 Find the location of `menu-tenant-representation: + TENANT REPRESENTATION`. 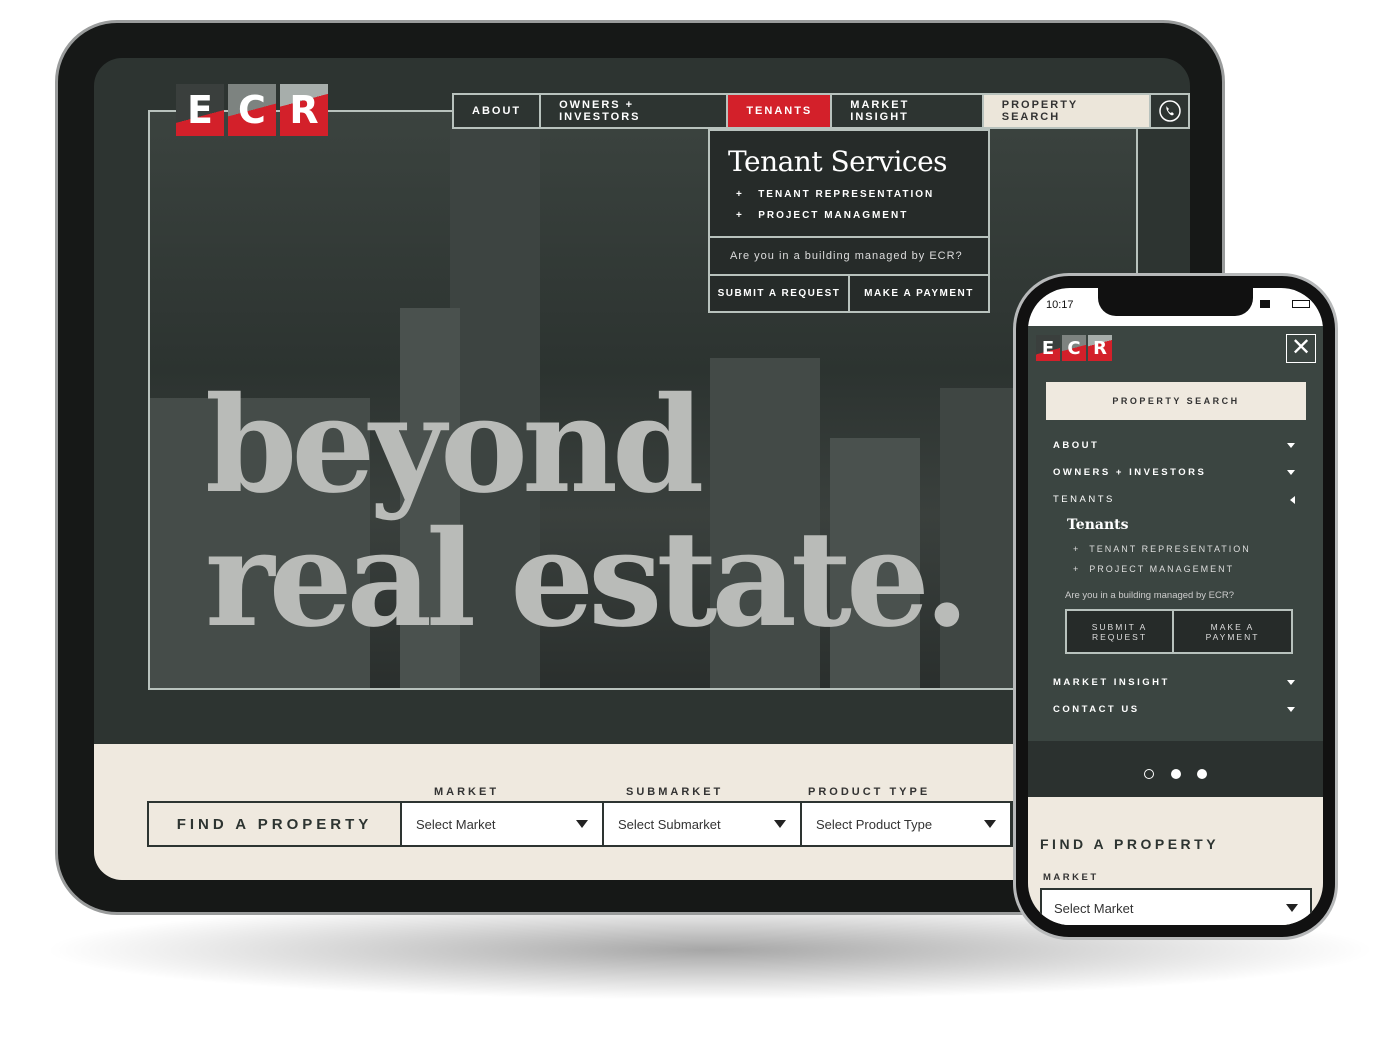

menu-tenant-representation: + TENANT REPRESENTATION is located at coordinates (1162, 549).